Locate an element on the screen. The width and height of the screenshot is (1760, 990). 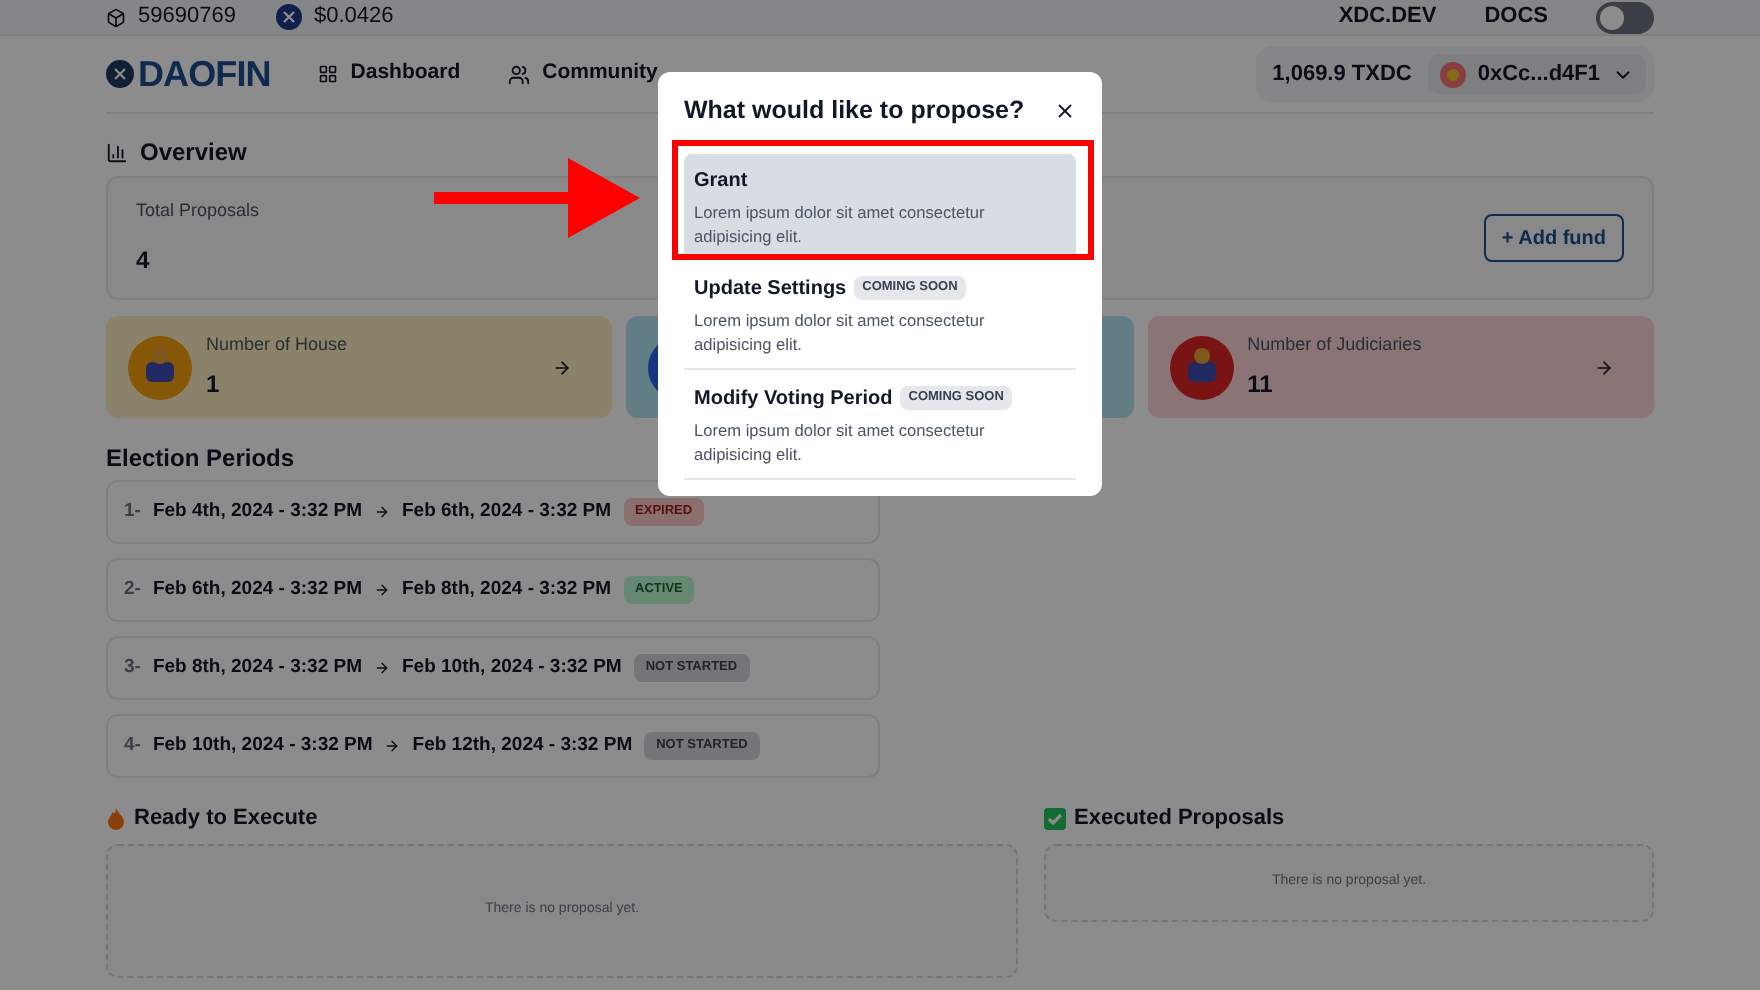
period-start: Feb 8th, 2024 - 3:32 PM is located at coordinates (257, 667).